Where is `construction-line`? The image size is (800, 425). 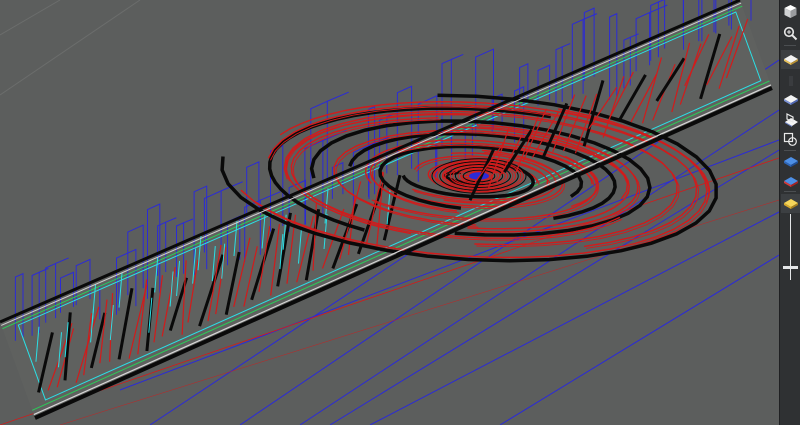 construction-line is located at coordinates (639, 339).